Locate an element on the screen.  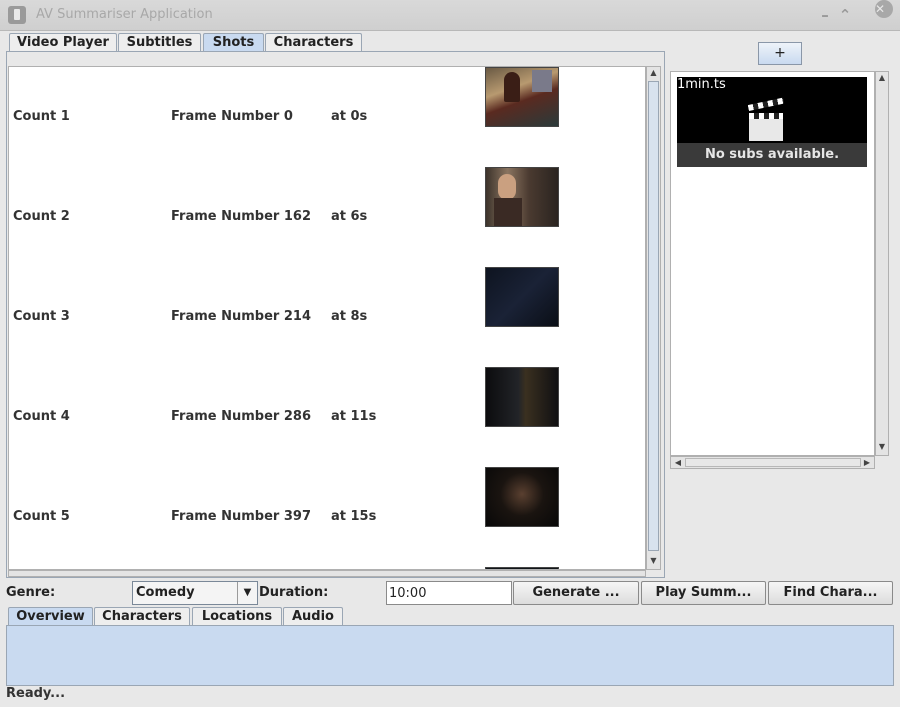
shot-count: Count 3 is located at coordinates (41, 316).